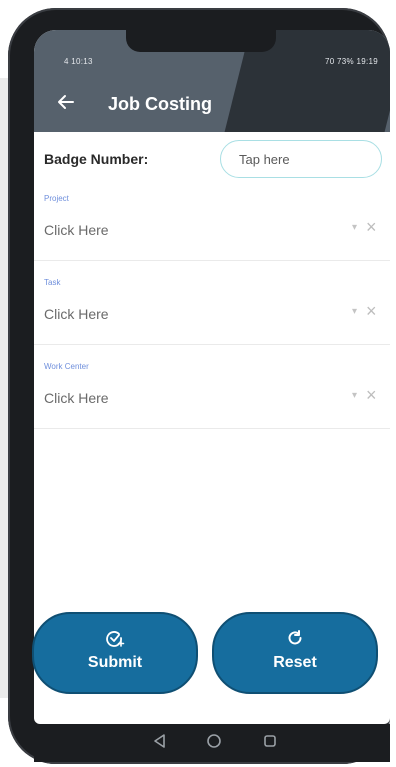 The width and height of the screenshot is (396, 767). What do you see at coordinates (115, 653) in the screenshot?
I see `submit-button: Submit` at bounding box center [115, 653].